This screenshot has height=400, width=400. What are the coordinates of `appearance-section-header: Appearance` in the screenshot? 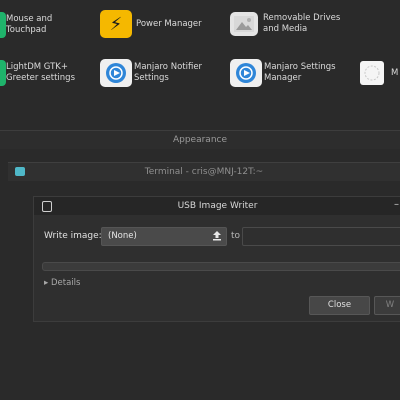 It's located at (200, 139).